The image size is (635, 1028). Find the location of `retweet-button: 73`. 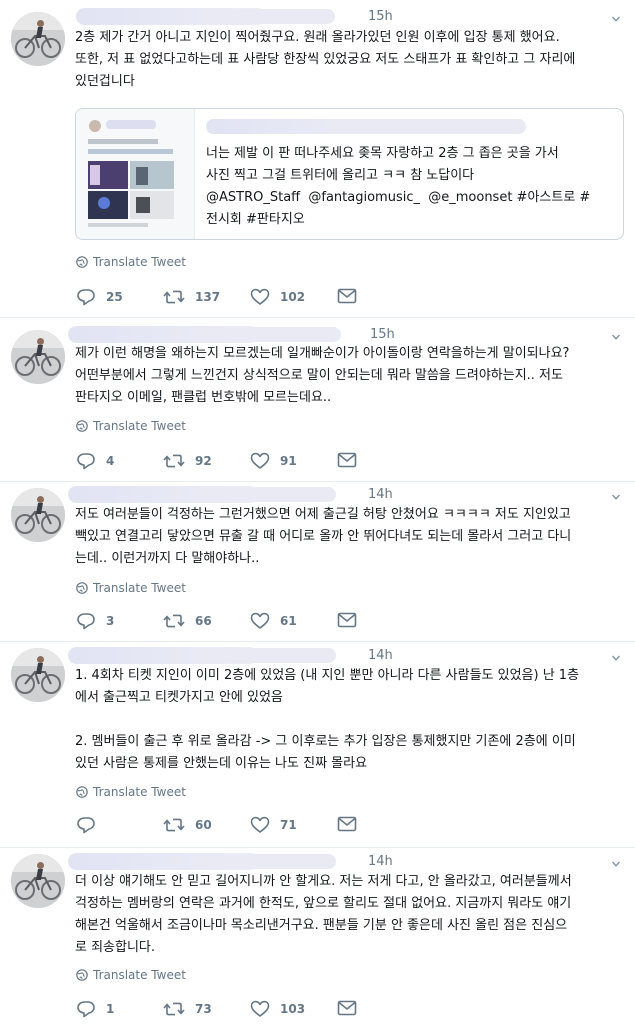

retweet-button: 73 is located at coordinates (187, 1009).